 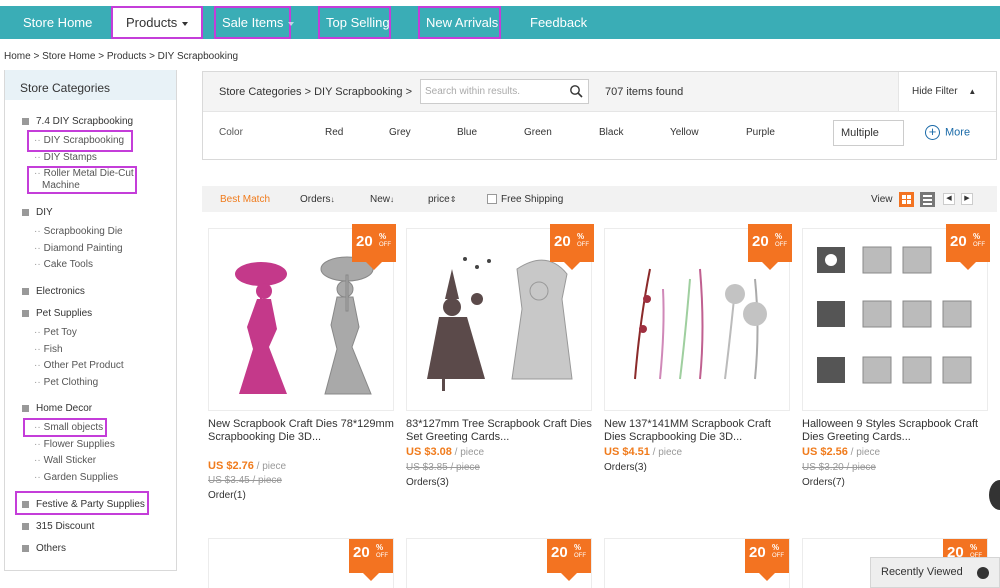 What do you see at coordinates (538, 132) in the screenshot?
I see `color-option-green: Green` at bounding box center [538, 132].